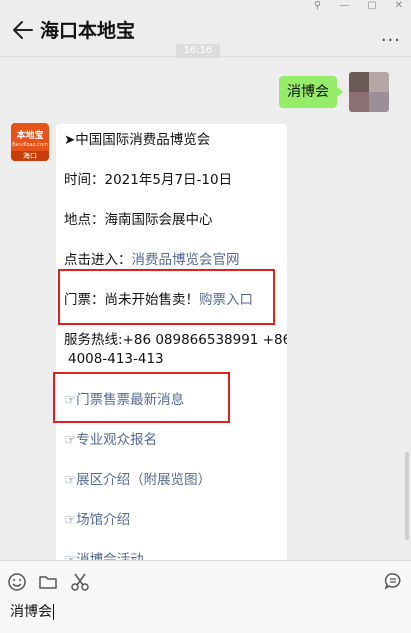  Describe the element at coordinates (399, 6) in the screenshot. I see `close-icon: ✕` at that location.